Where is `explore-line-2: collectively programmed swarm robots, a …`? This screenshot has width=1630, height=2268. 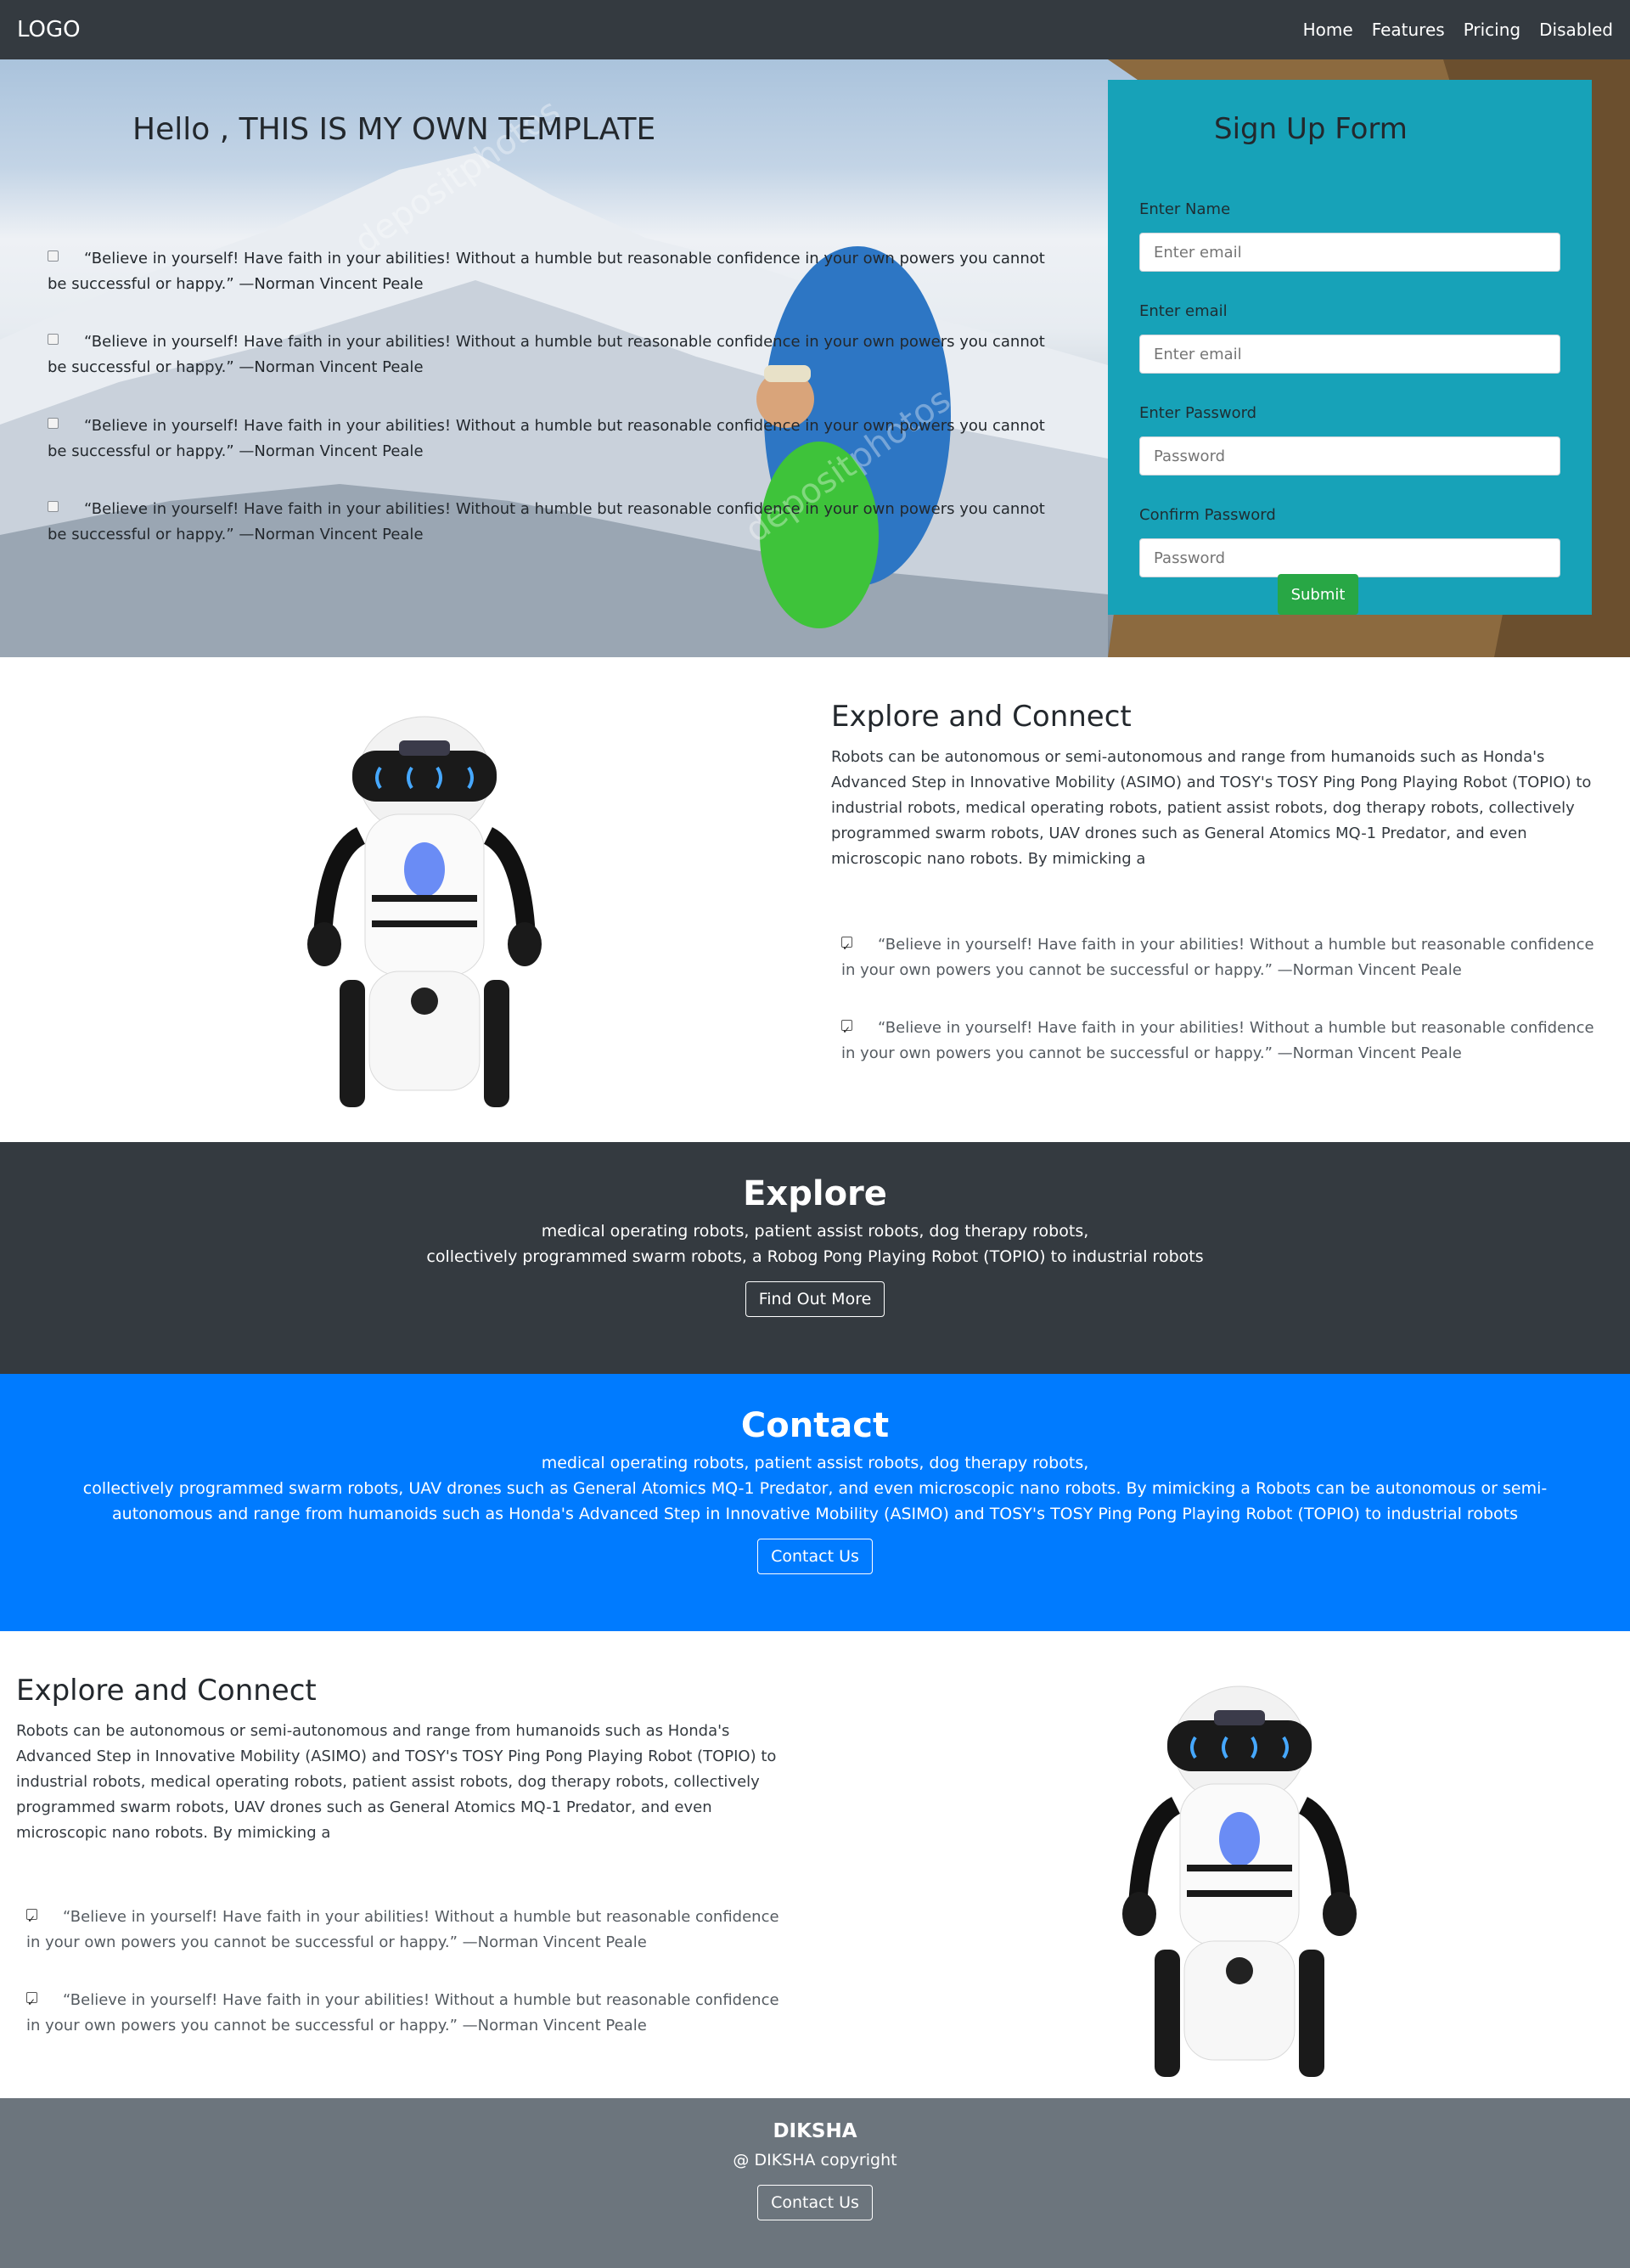
explore-line-2: collectively programmed swarm robots, a … is located at coordinates (815, 1256).